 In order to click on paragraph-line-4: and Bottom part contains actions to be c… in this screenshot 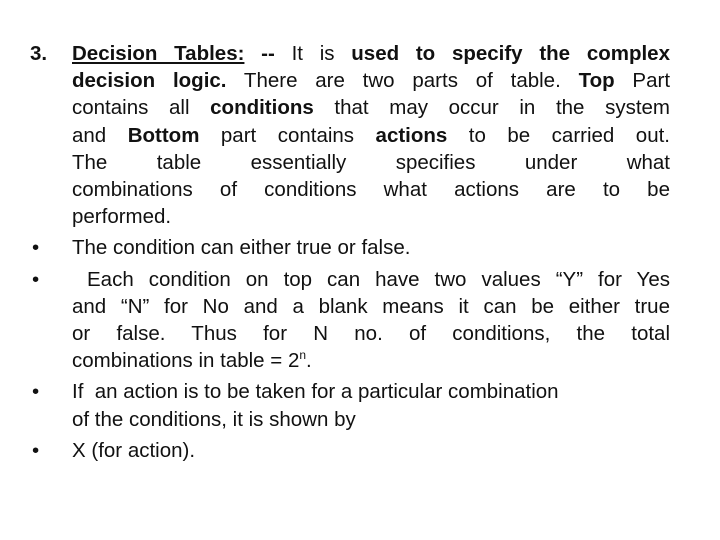, I will do `click(371, 135)`.